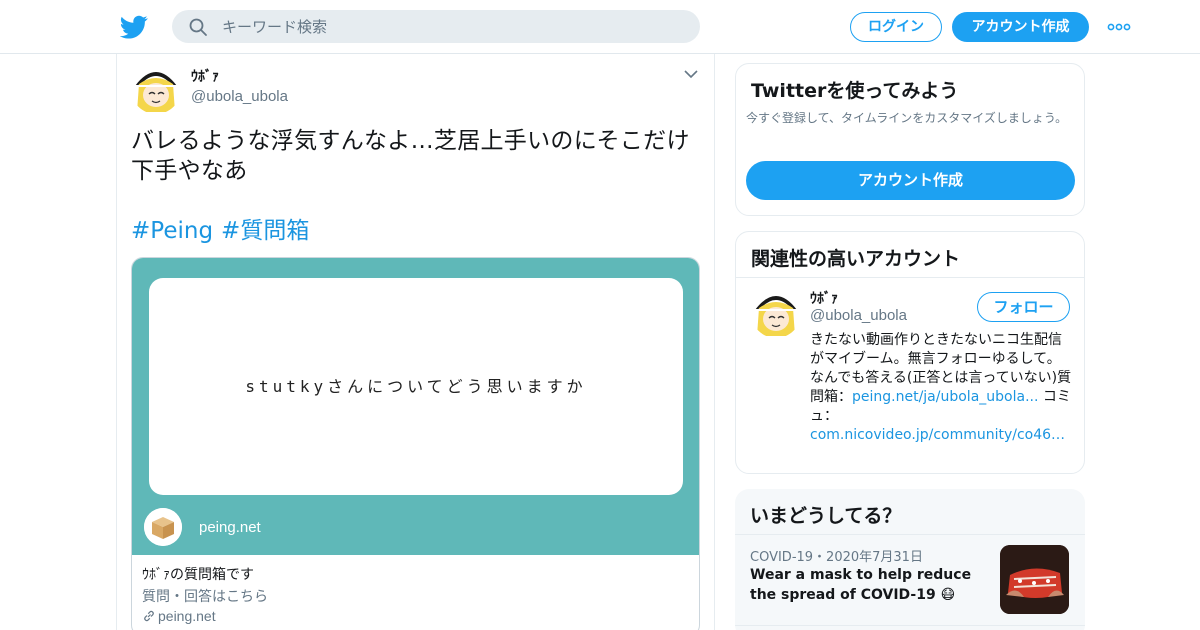  I want to click on tweet-hashtags: #Peing #質問箱, so click(224, 231).